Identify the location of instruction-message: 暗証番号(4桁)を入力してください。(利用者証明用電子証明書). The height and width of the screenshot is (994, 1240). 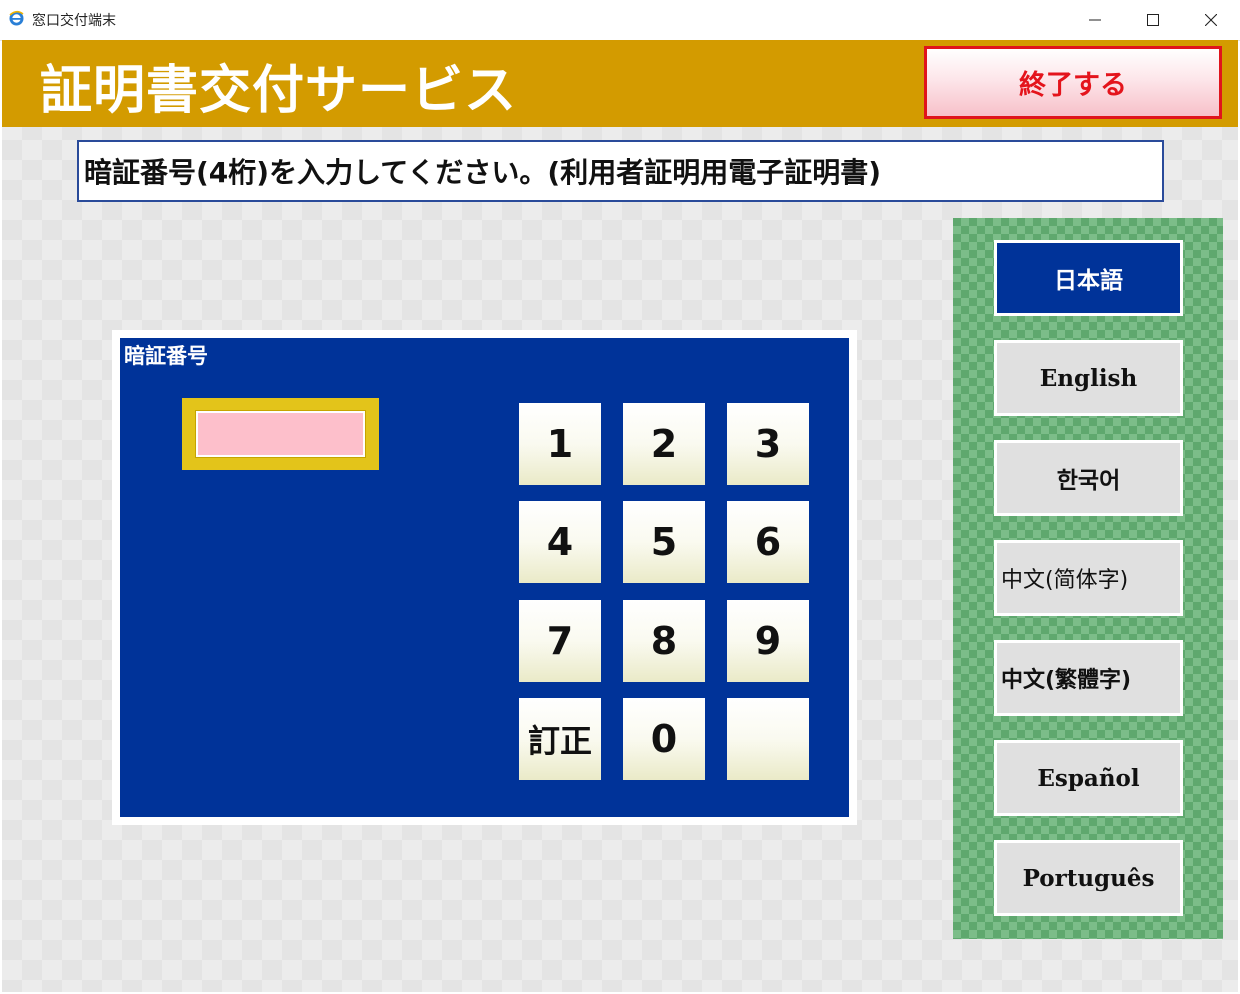
(620, 171).